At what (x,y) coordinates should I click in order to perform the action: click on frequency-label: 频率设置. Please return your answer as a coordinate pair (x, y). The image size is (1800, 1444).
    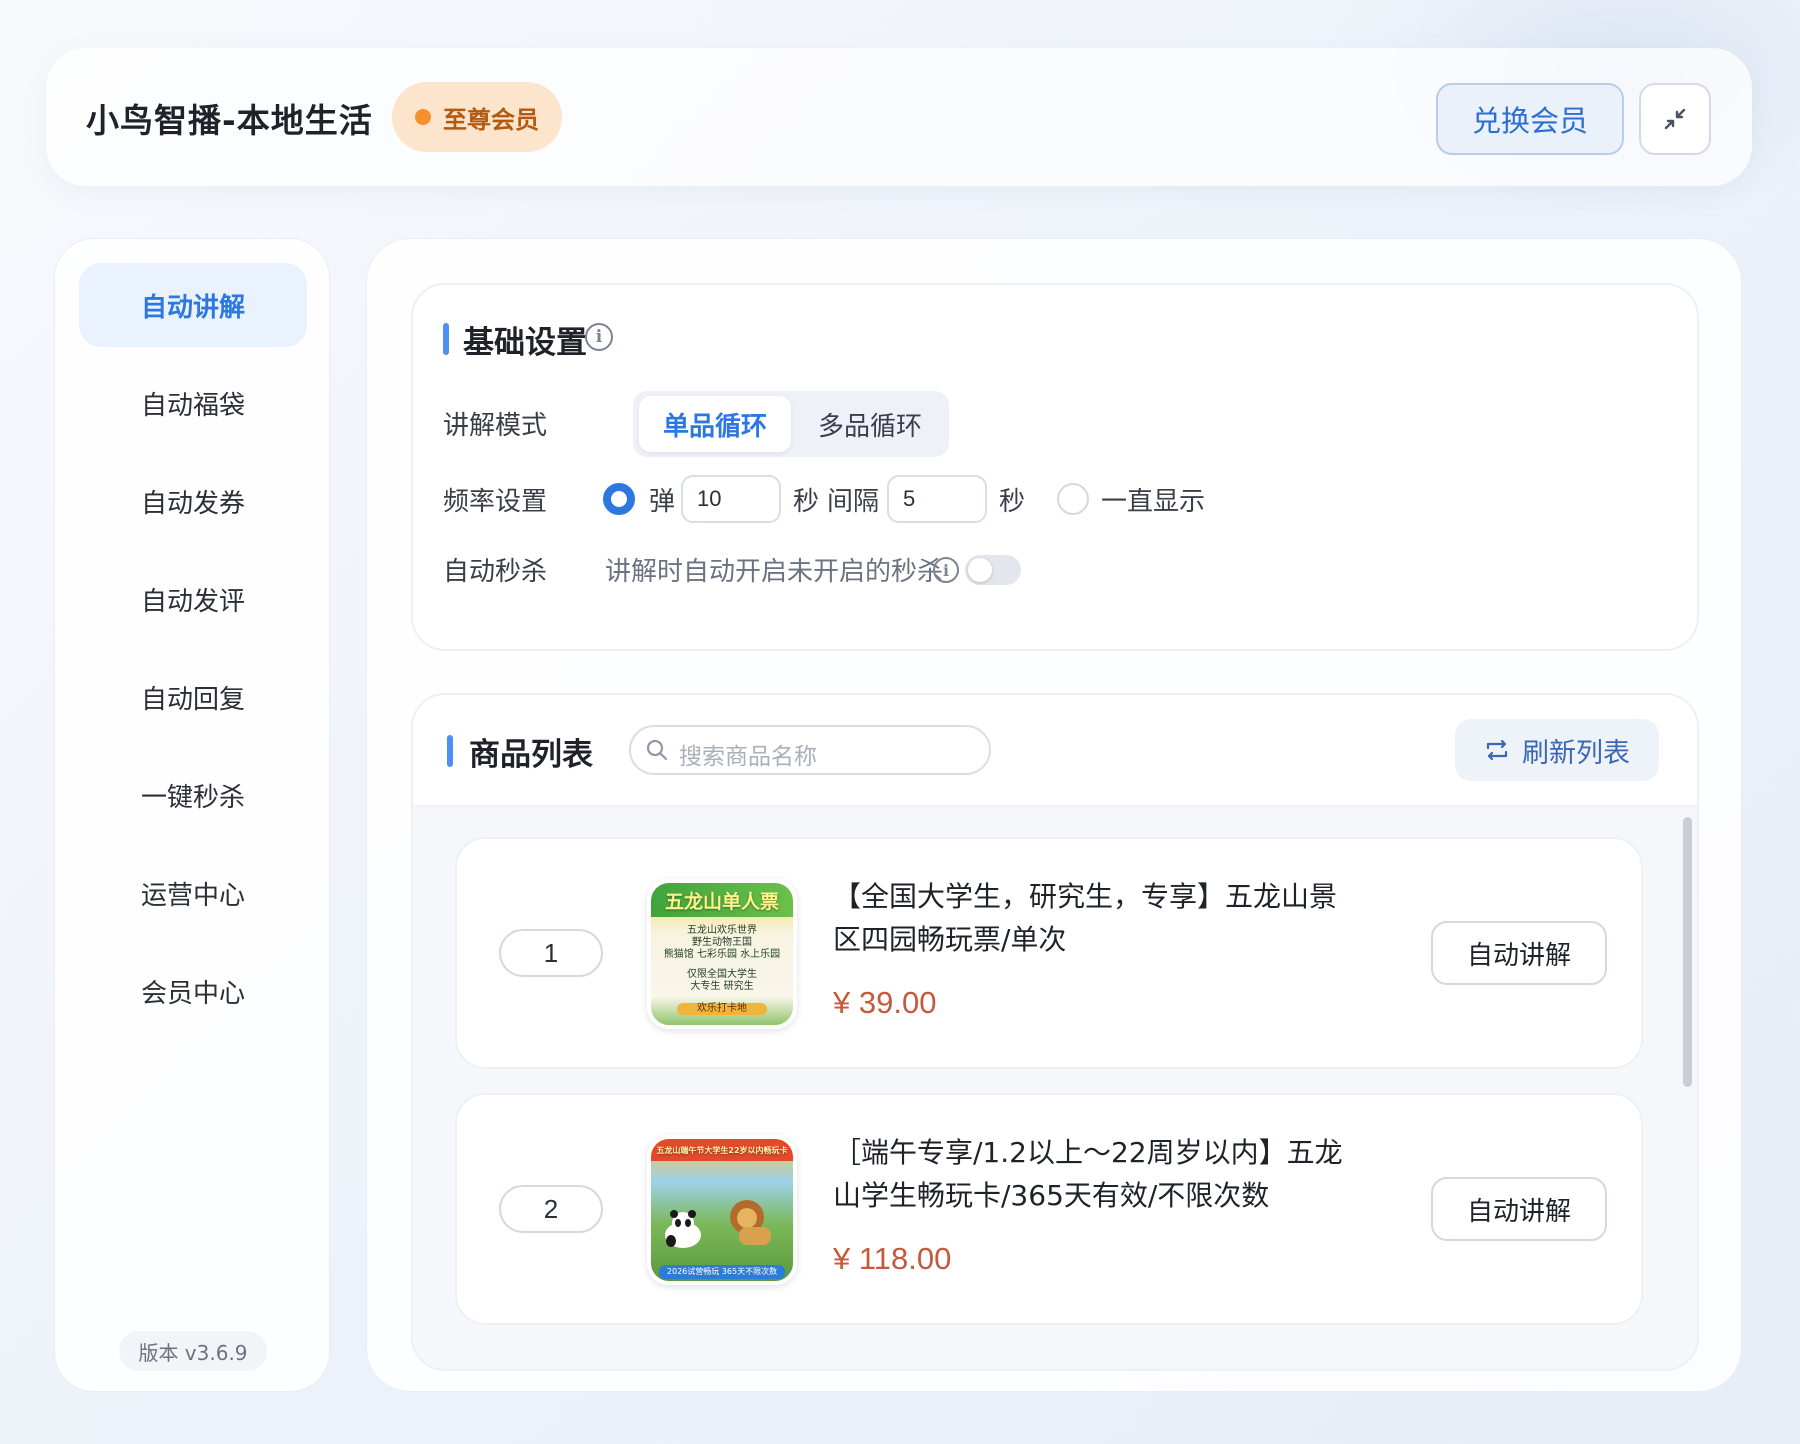
    Looking at the image, I should click on (495, 502).